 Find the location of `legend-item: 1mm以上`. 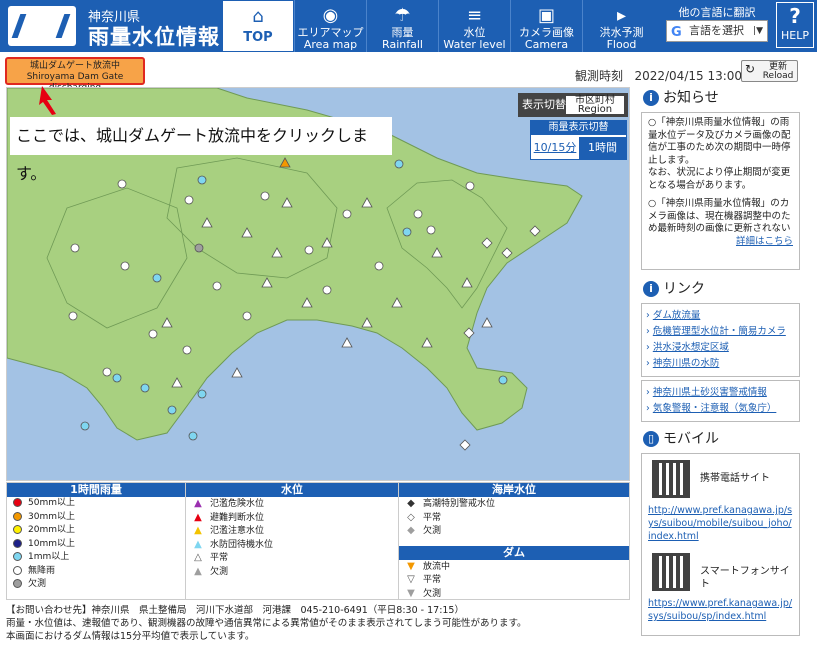

legend-item: 1mm以上 is located at coordinates (96, 558).